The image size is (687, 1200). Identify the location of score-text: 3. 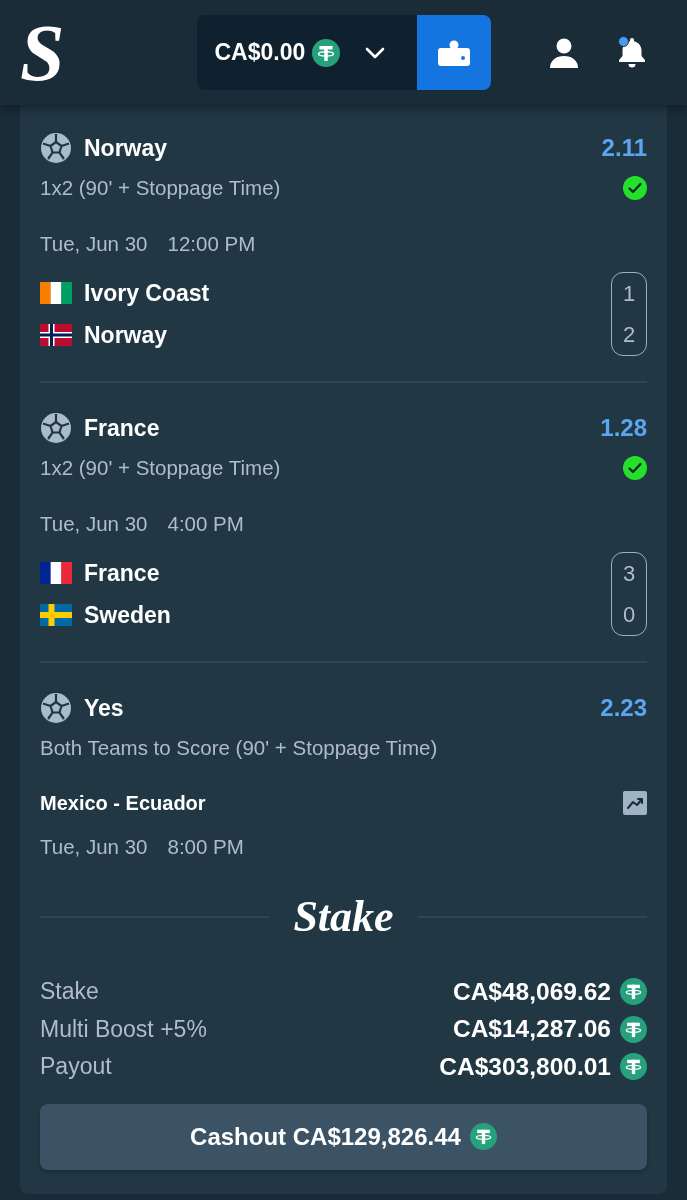
(629, 573).